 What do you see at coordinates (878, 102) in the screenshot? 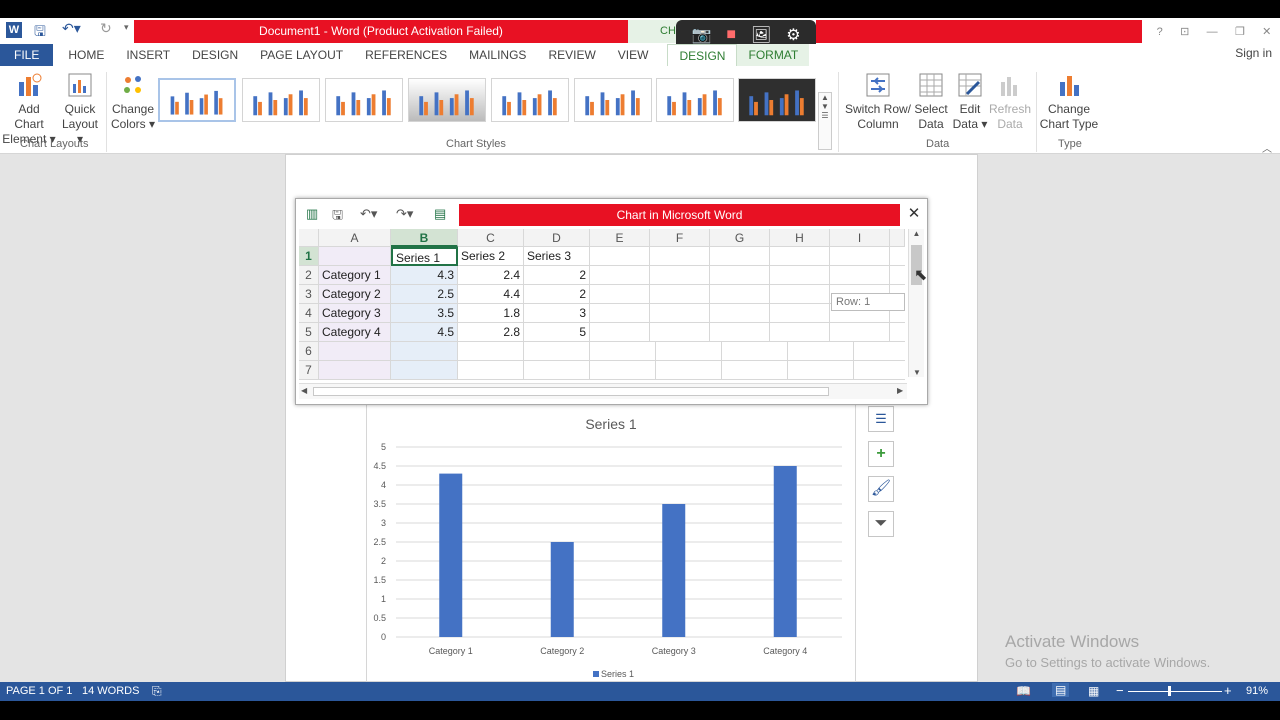
I see `switch-row-column-button: Switch Row/ Column` at bounding box center [878, 102].